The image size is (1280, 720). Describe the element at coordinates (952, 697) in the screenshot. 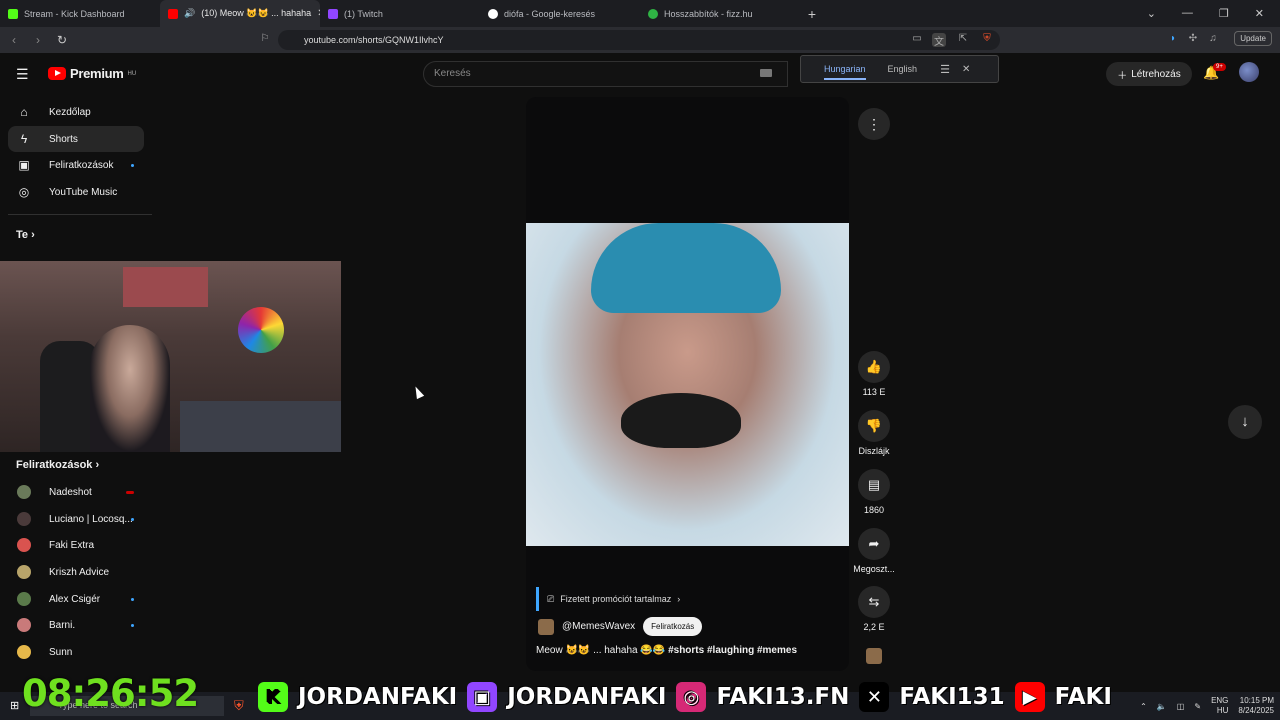

I see `x-handle: FAKI131` at that location.